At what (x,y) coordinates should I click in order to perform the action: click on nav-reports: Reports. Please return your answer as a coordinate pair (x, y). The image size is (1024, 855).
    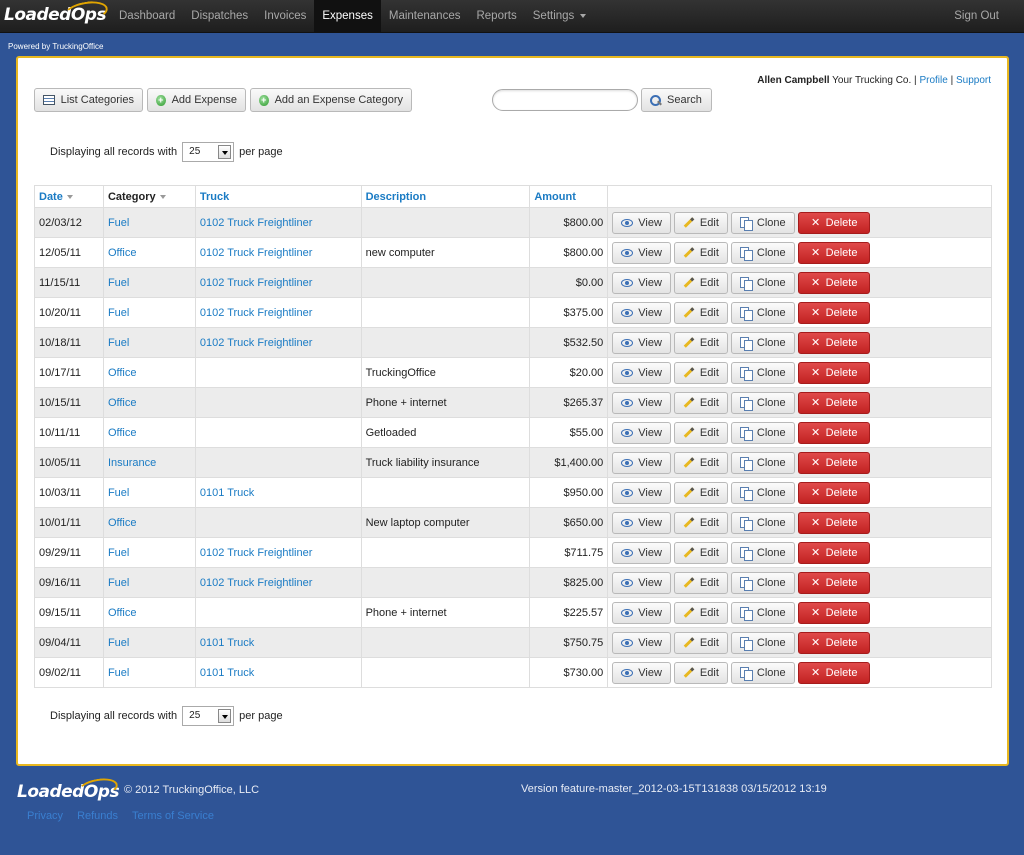
    Looking at the image, I should click on (496, 16).